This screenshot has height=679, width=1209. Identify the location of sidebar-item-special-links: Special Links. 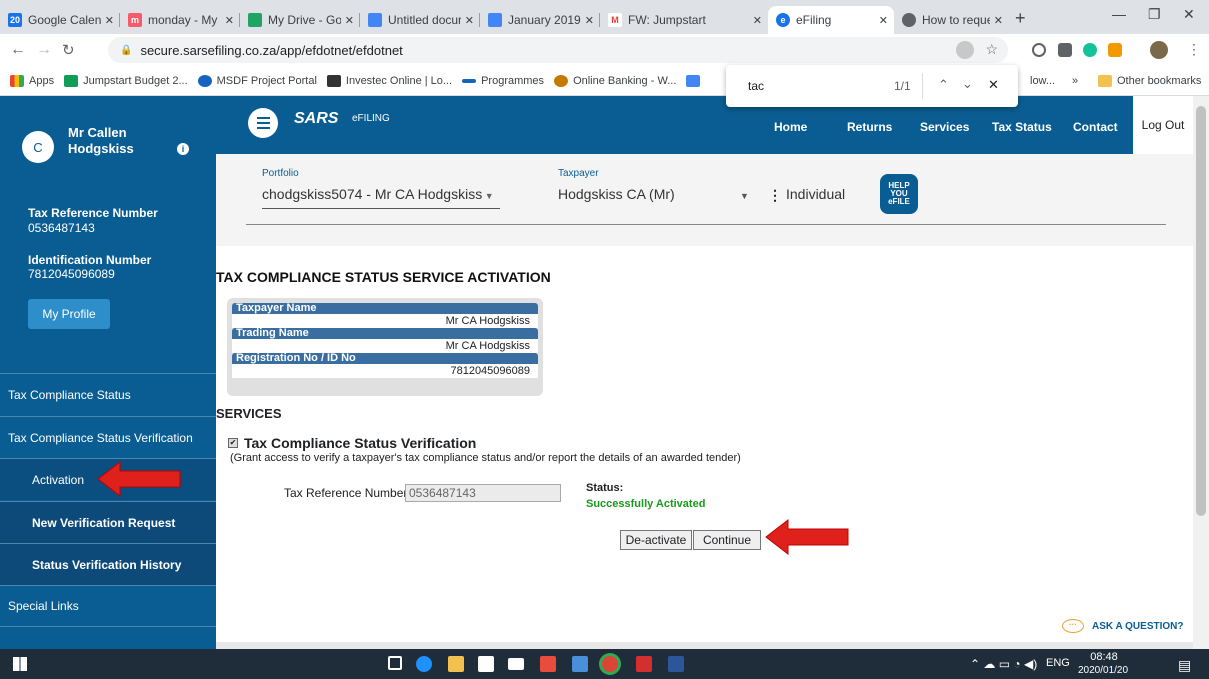
(108, 606).